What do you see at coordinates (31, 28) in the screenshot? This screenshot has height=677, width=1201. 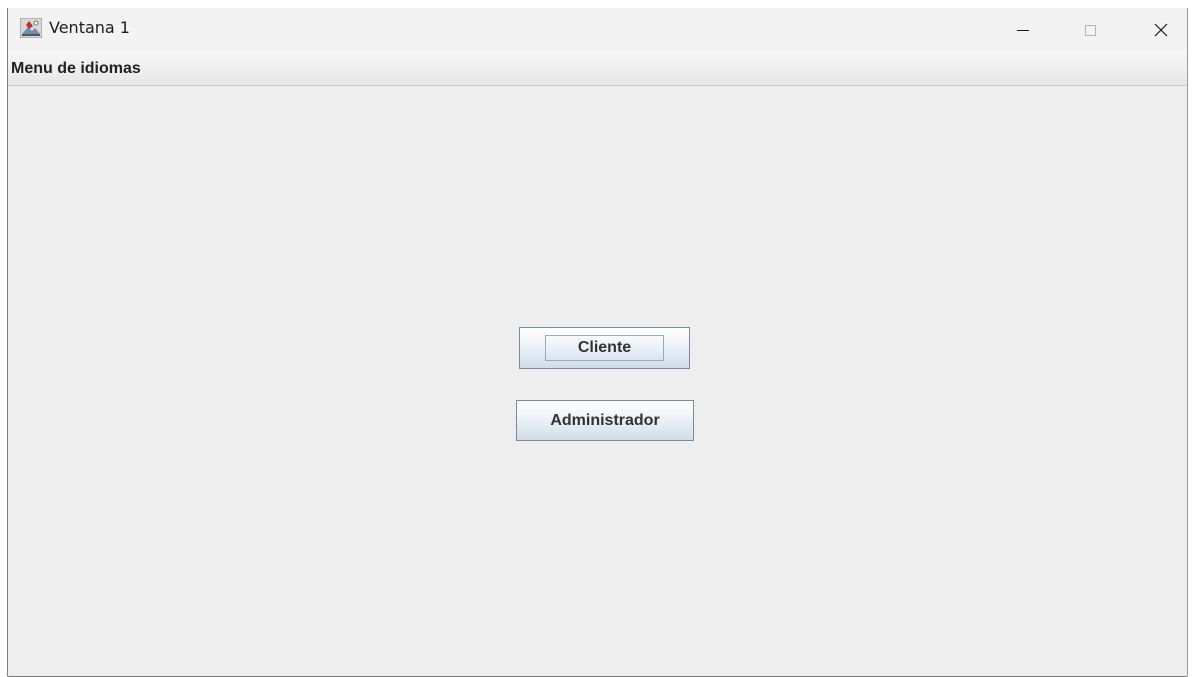 I see `java-cup-icon` at bounding box center [31, 28].